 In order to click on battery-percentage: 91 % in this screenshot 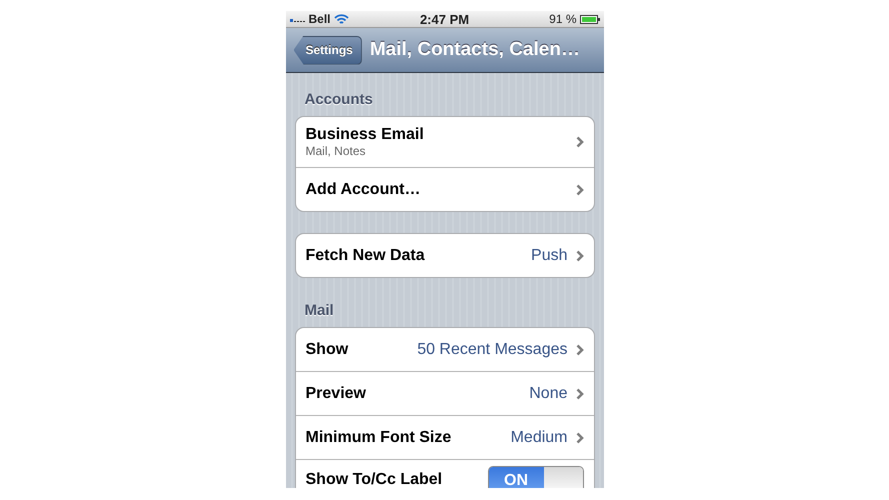, I will do `click(563, 19)`.